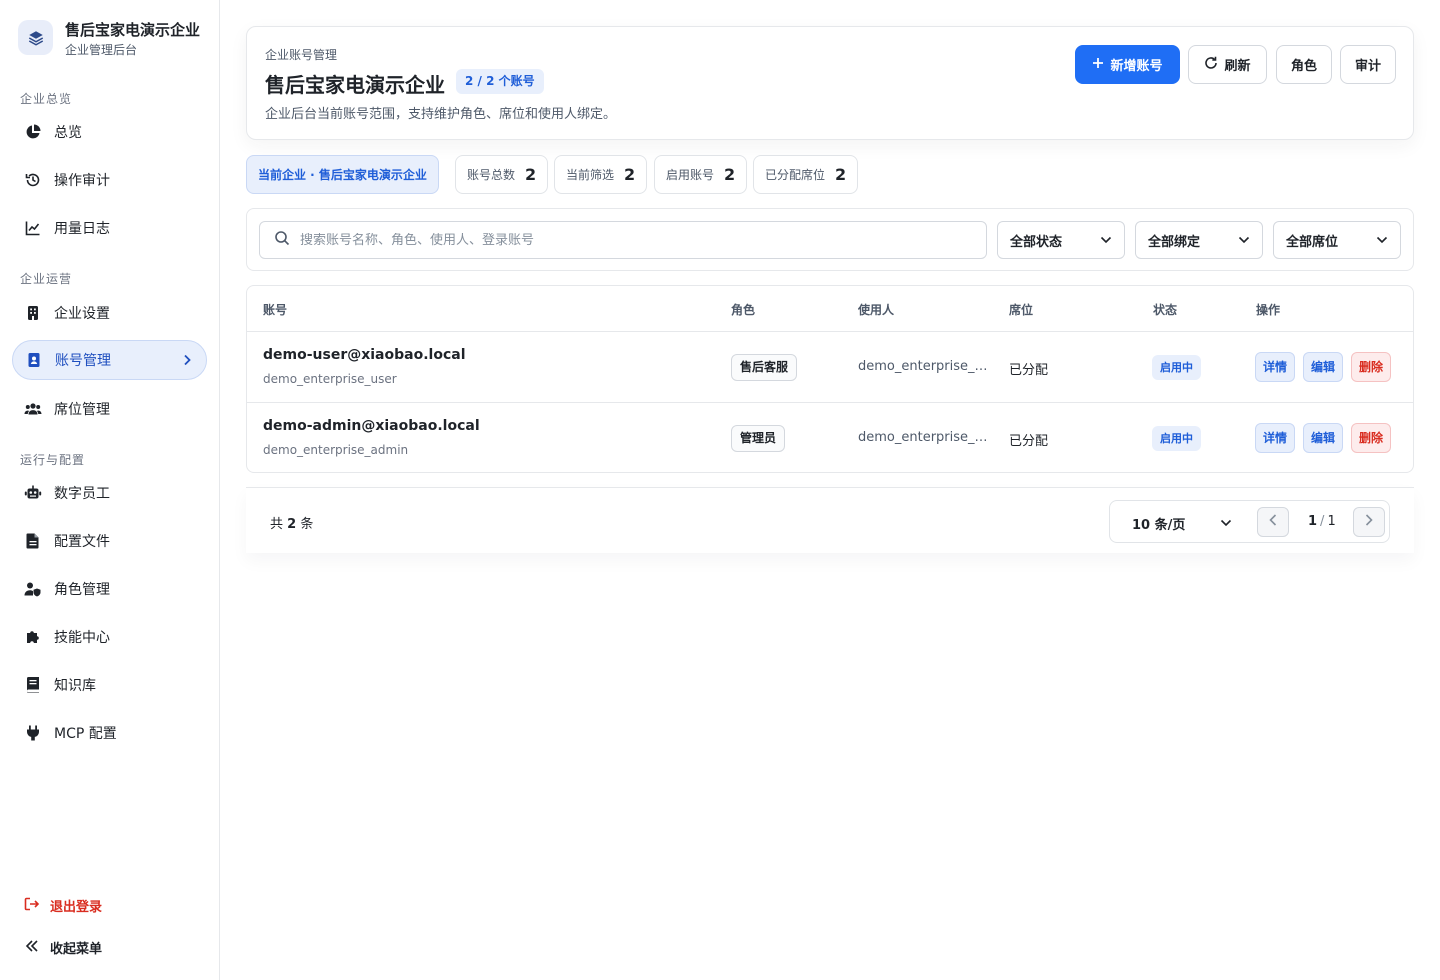  Describe the element at coordinates (85, 734) in the screenshot. I see `sidebar-item-label: MCP 配置` at that location.